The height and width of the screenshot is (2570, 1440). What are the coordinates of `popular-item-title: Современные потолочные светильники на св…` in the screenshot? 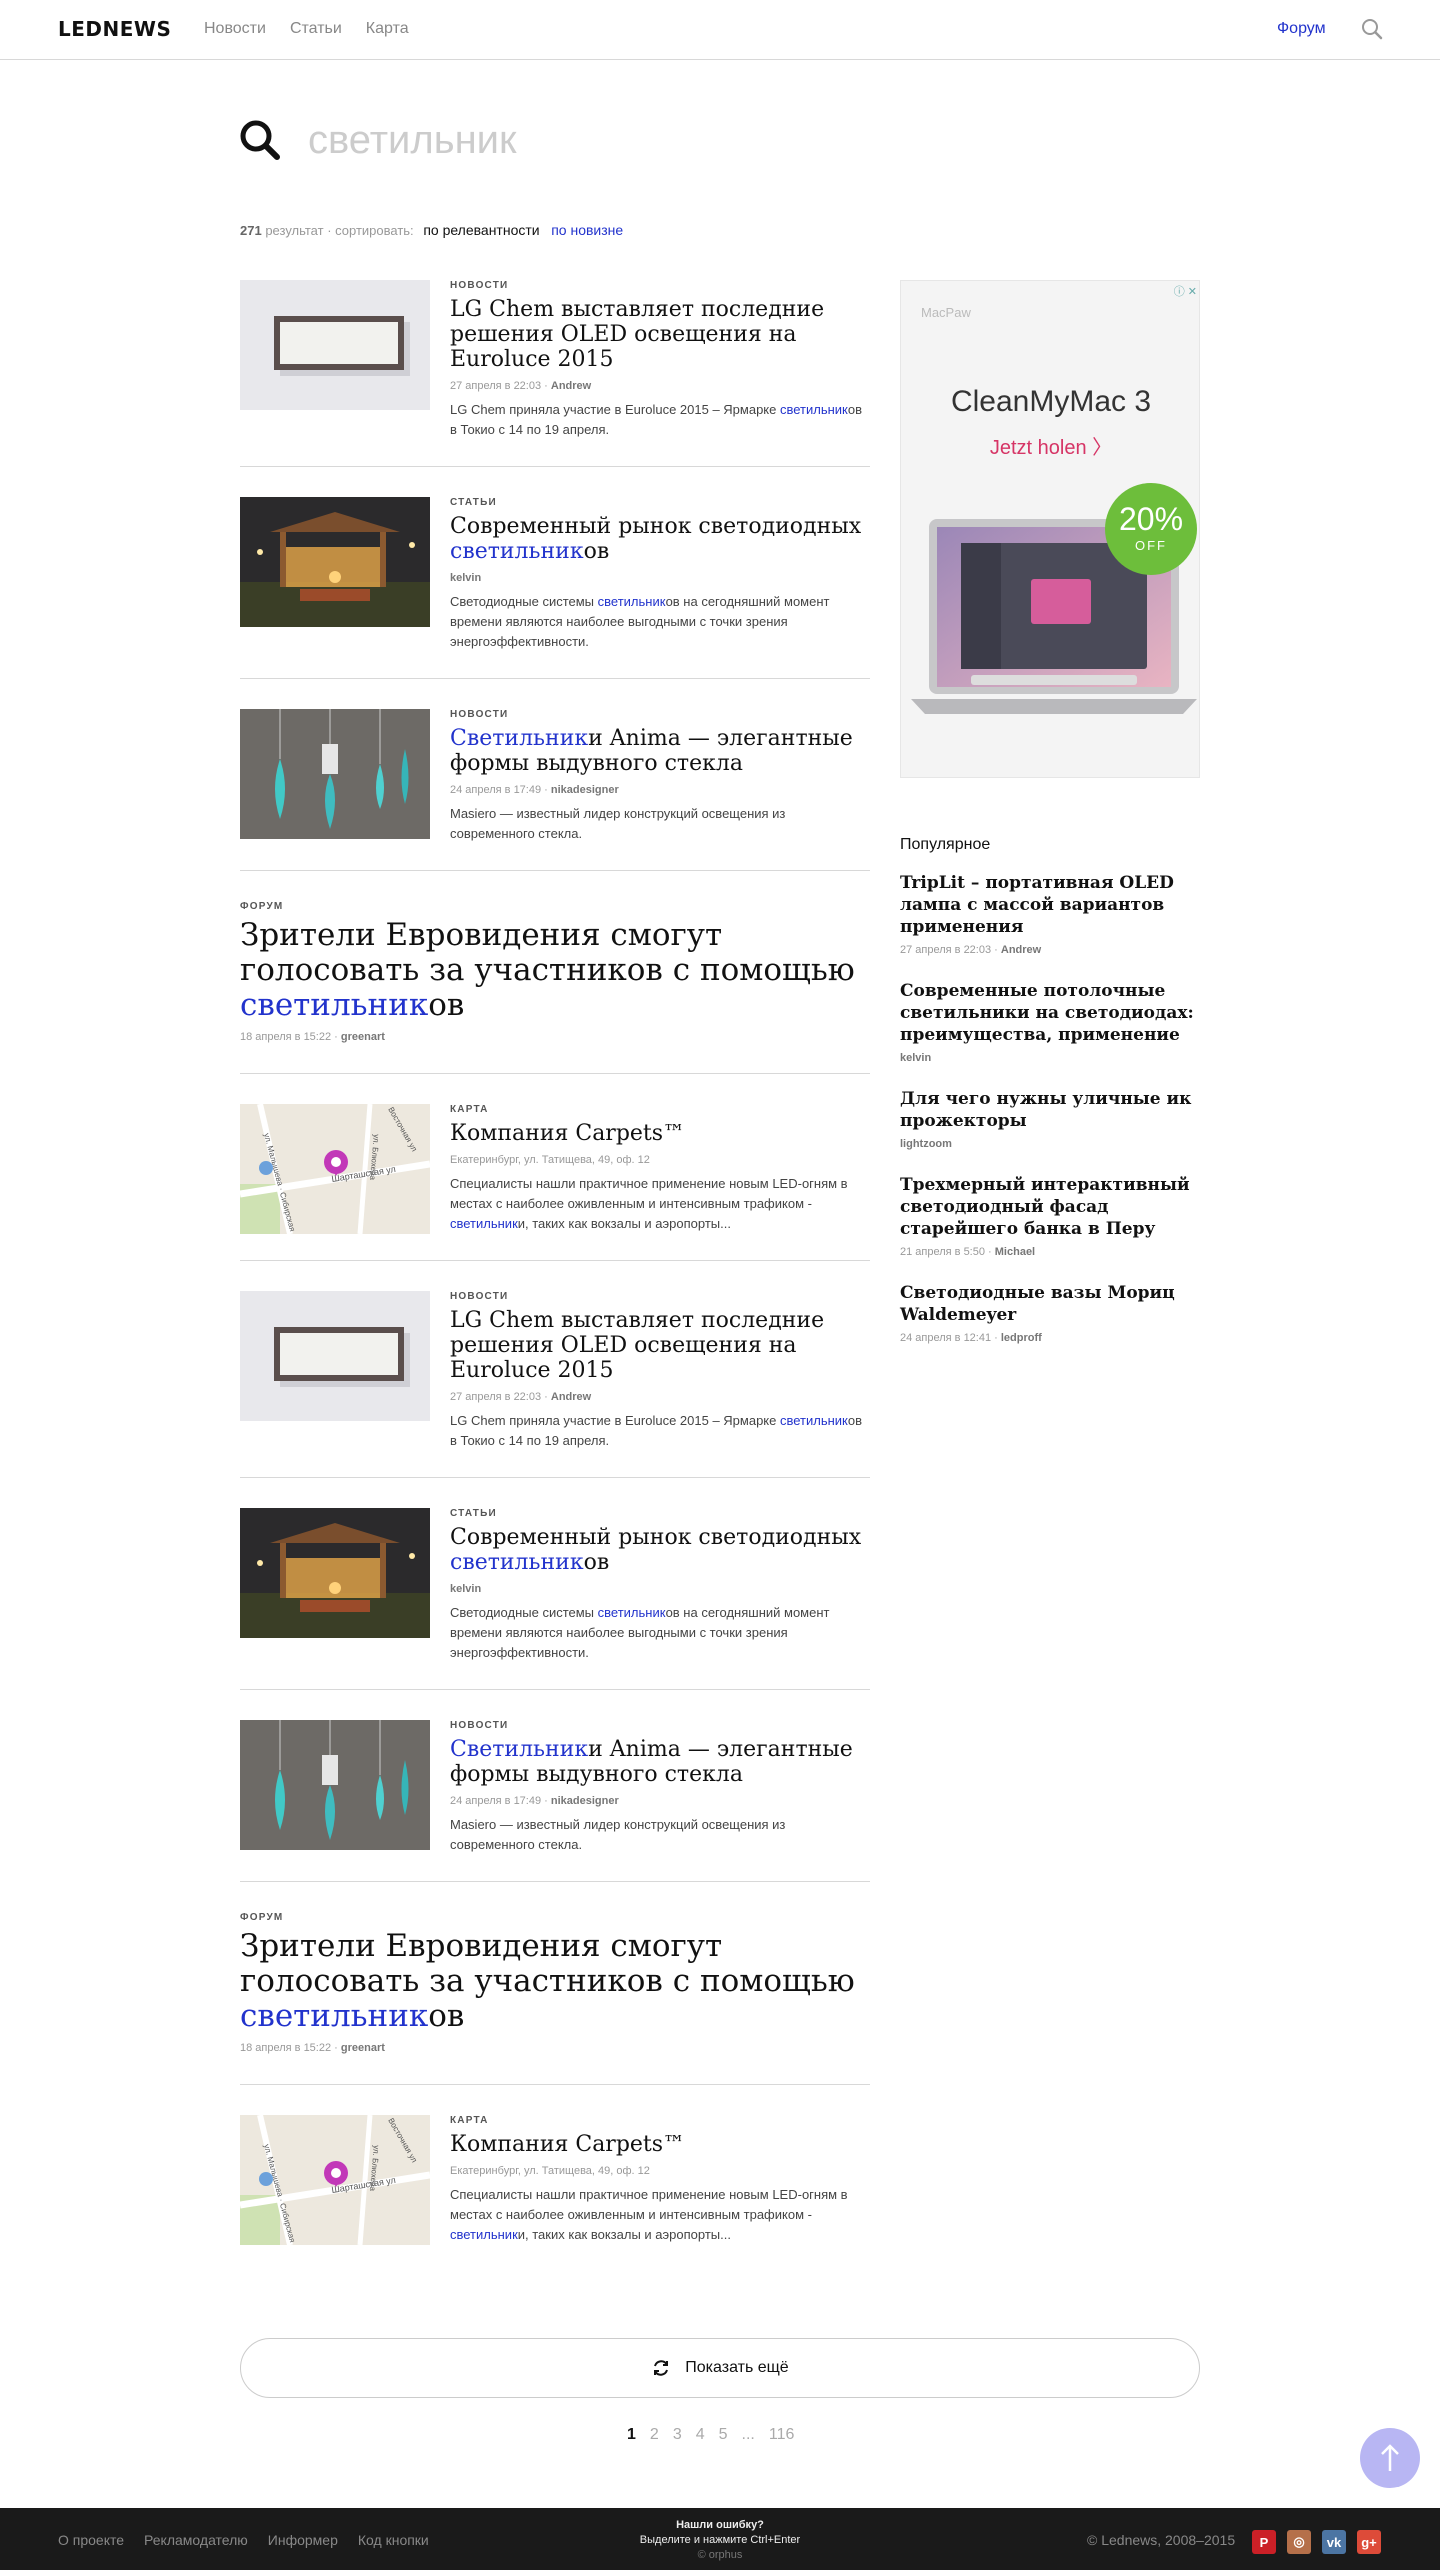 It's located at (1050, 1013).